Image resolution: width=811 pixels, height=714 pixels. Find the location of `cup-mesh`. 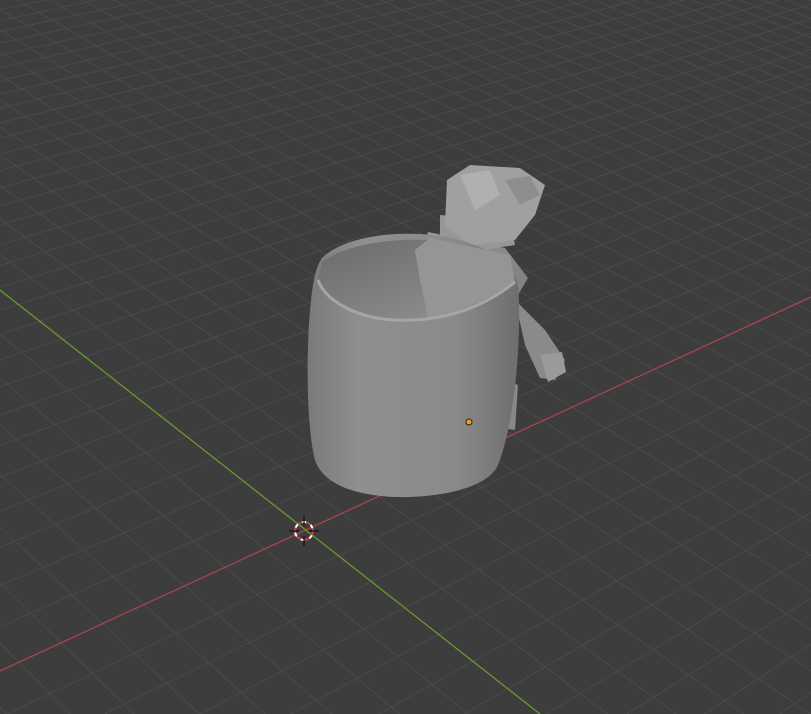

cup-mesh is located at coordinates (413, 365).